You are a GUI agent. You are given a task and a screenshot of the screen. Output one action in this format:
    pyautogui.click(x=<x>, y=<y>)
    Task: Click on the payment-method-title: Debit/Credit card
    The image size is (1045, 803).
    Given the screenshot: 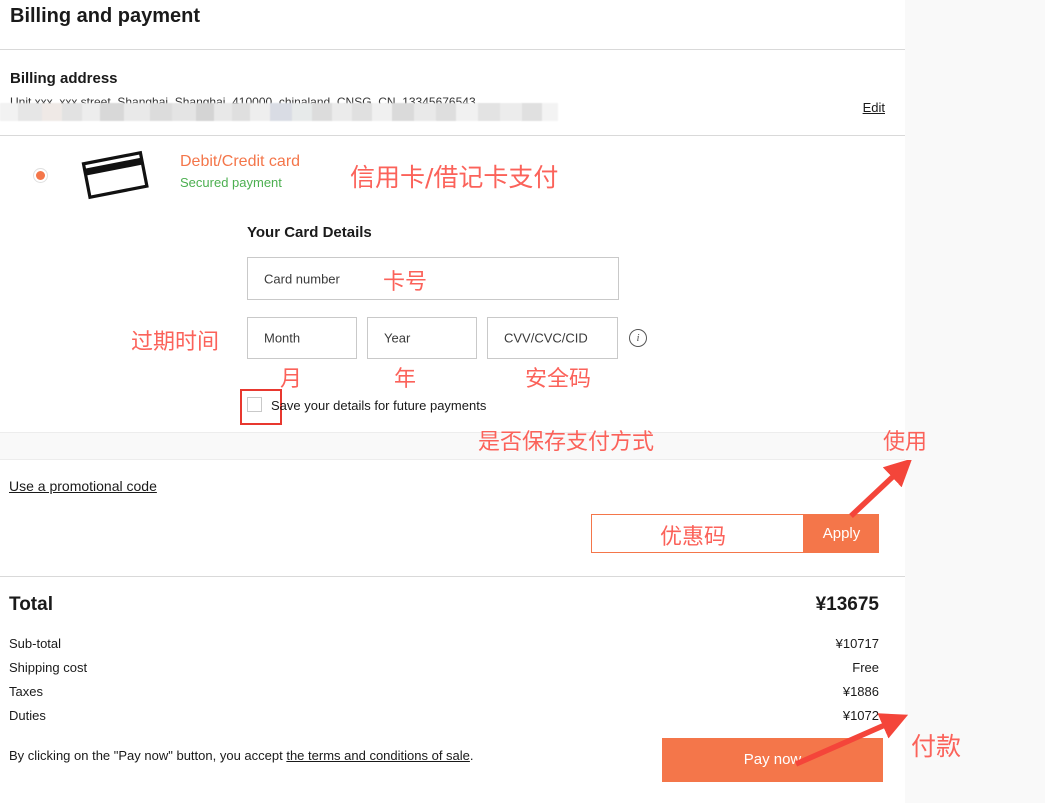 What is the action you would take?
    pyautogui.click(x=240, y=161)
    